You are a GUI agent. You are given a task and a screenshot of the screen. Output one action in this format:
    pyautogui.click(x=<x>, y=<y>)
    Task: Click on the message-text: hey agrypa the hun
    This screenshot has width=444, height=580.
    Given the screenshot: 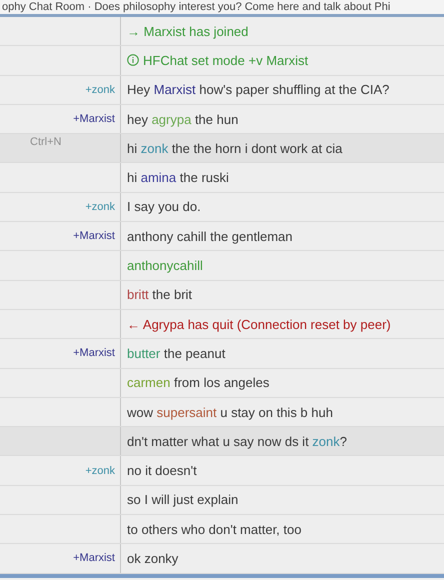 What is the action you would take?
    pyautogui.click(x=182, y=119)
    